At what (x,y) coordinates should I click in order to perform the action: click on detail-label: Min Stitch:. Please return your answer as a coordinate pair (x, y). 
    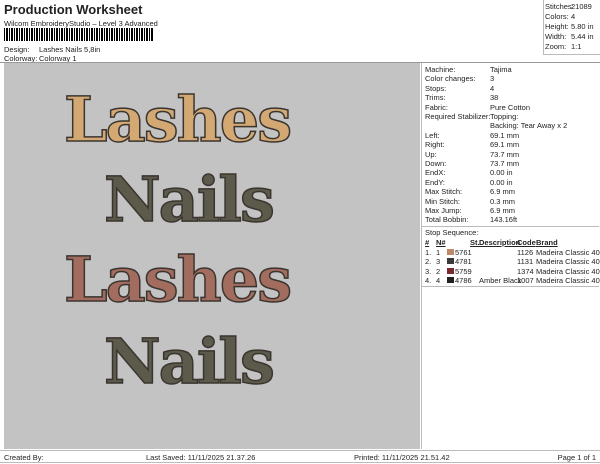
    Looking at the image, I should click on (443, 201).